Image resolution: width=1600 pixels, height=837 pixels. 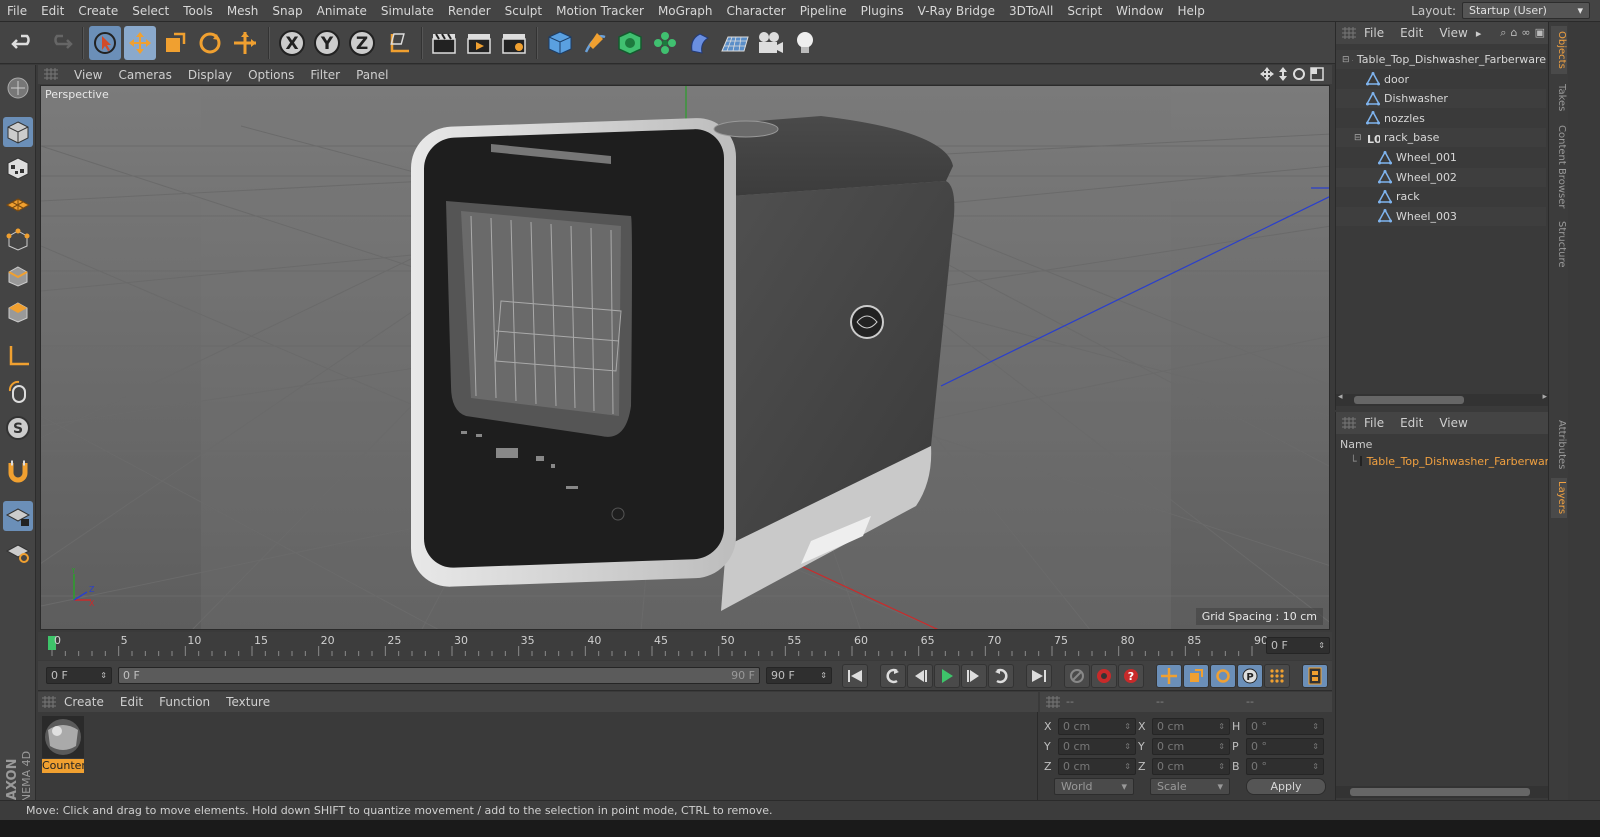 What do you see at coordinates (18, 356) in the screenshot?
I see `axis-mode-button` at bounding box center [18, 356].